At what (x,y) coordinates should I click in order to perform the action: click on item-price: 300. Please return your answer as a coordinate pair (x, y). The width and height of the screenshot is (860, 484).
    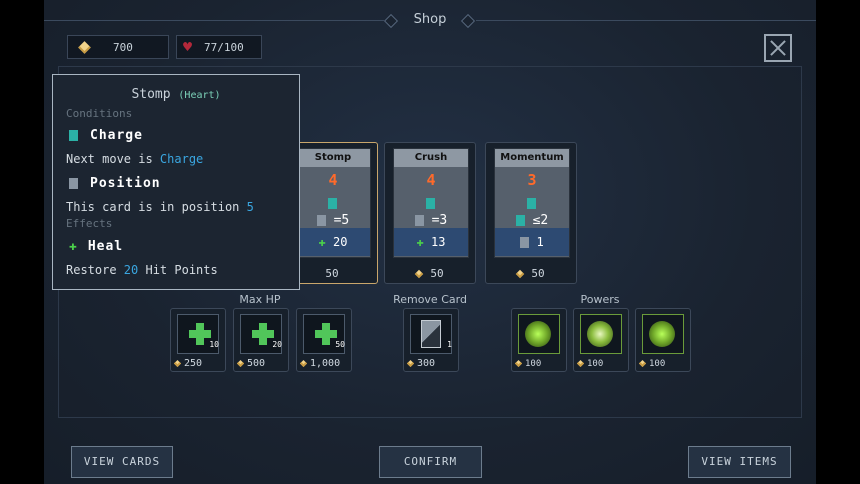
    Looking at the image, I should click on (426, 363).